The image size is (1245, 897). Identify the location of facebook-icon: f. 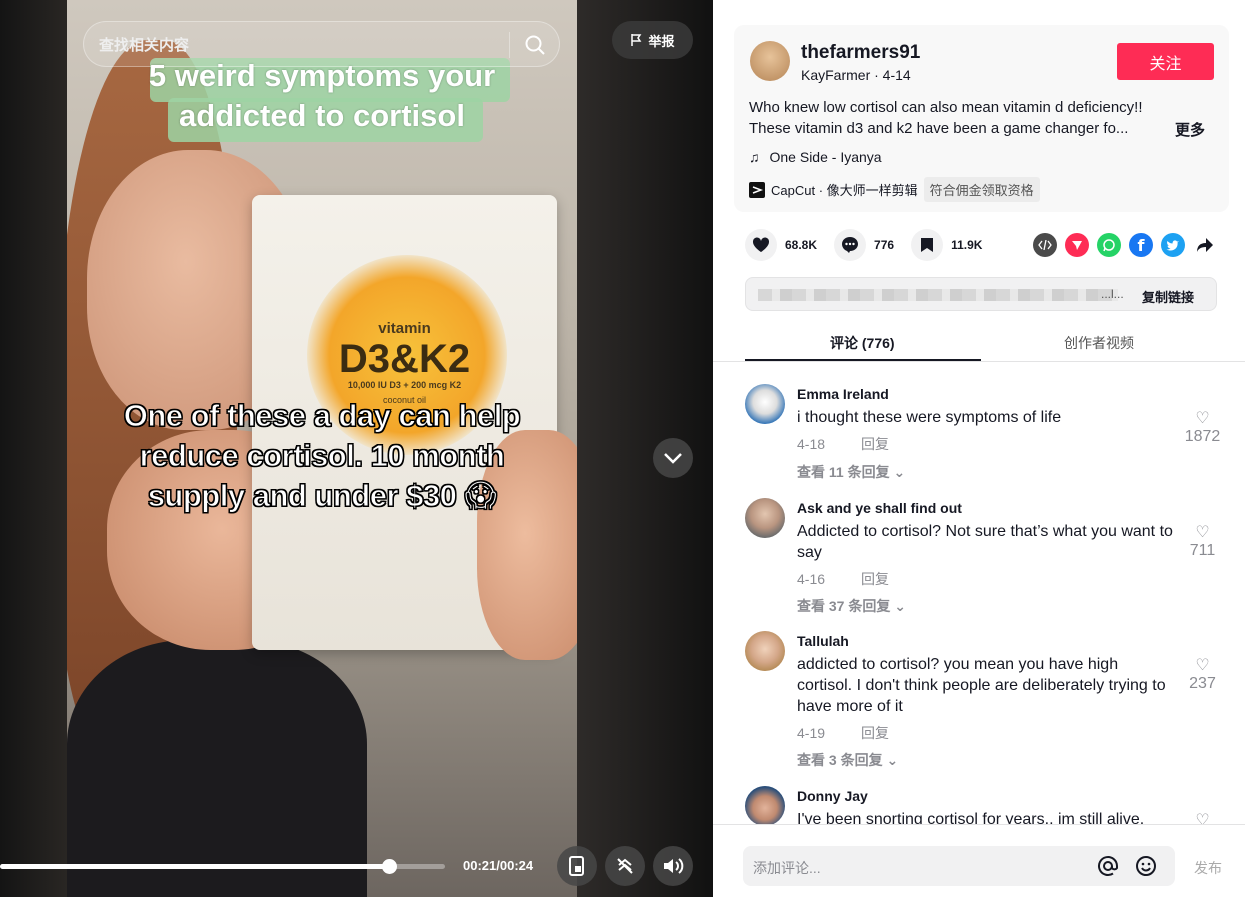
(1141, 245).